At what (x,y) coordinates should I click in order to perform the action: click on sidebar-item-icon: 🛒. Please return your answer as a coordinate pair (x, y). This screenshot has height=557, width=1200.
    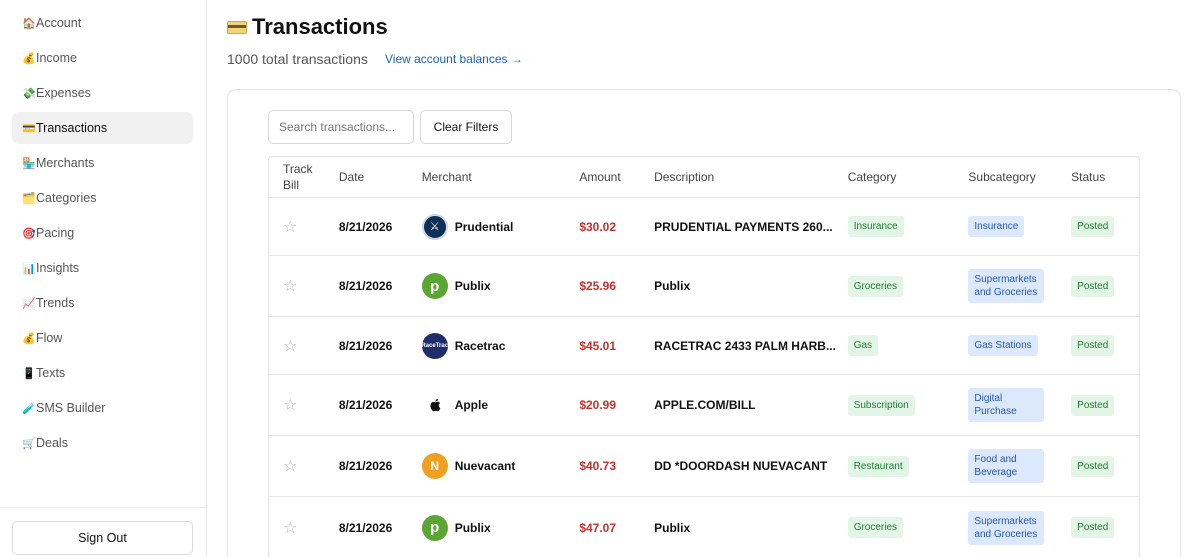
    Looking at the image, I should click on (29, 443).